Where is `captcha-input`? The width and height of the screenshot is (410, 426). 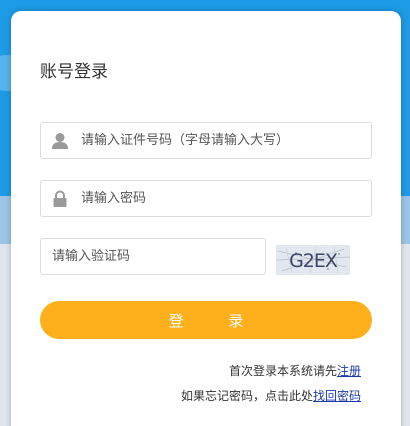 captcha-input is located at coordinates (154, 256).